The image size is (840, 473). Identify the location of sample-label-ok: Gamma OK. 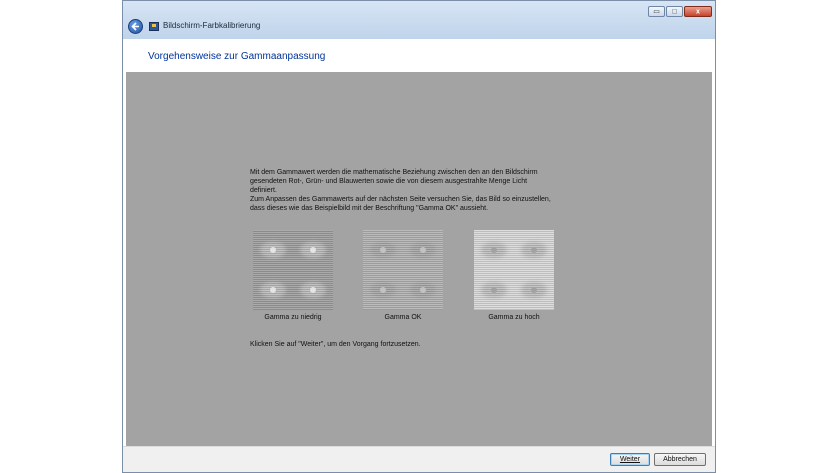
(403, 317).